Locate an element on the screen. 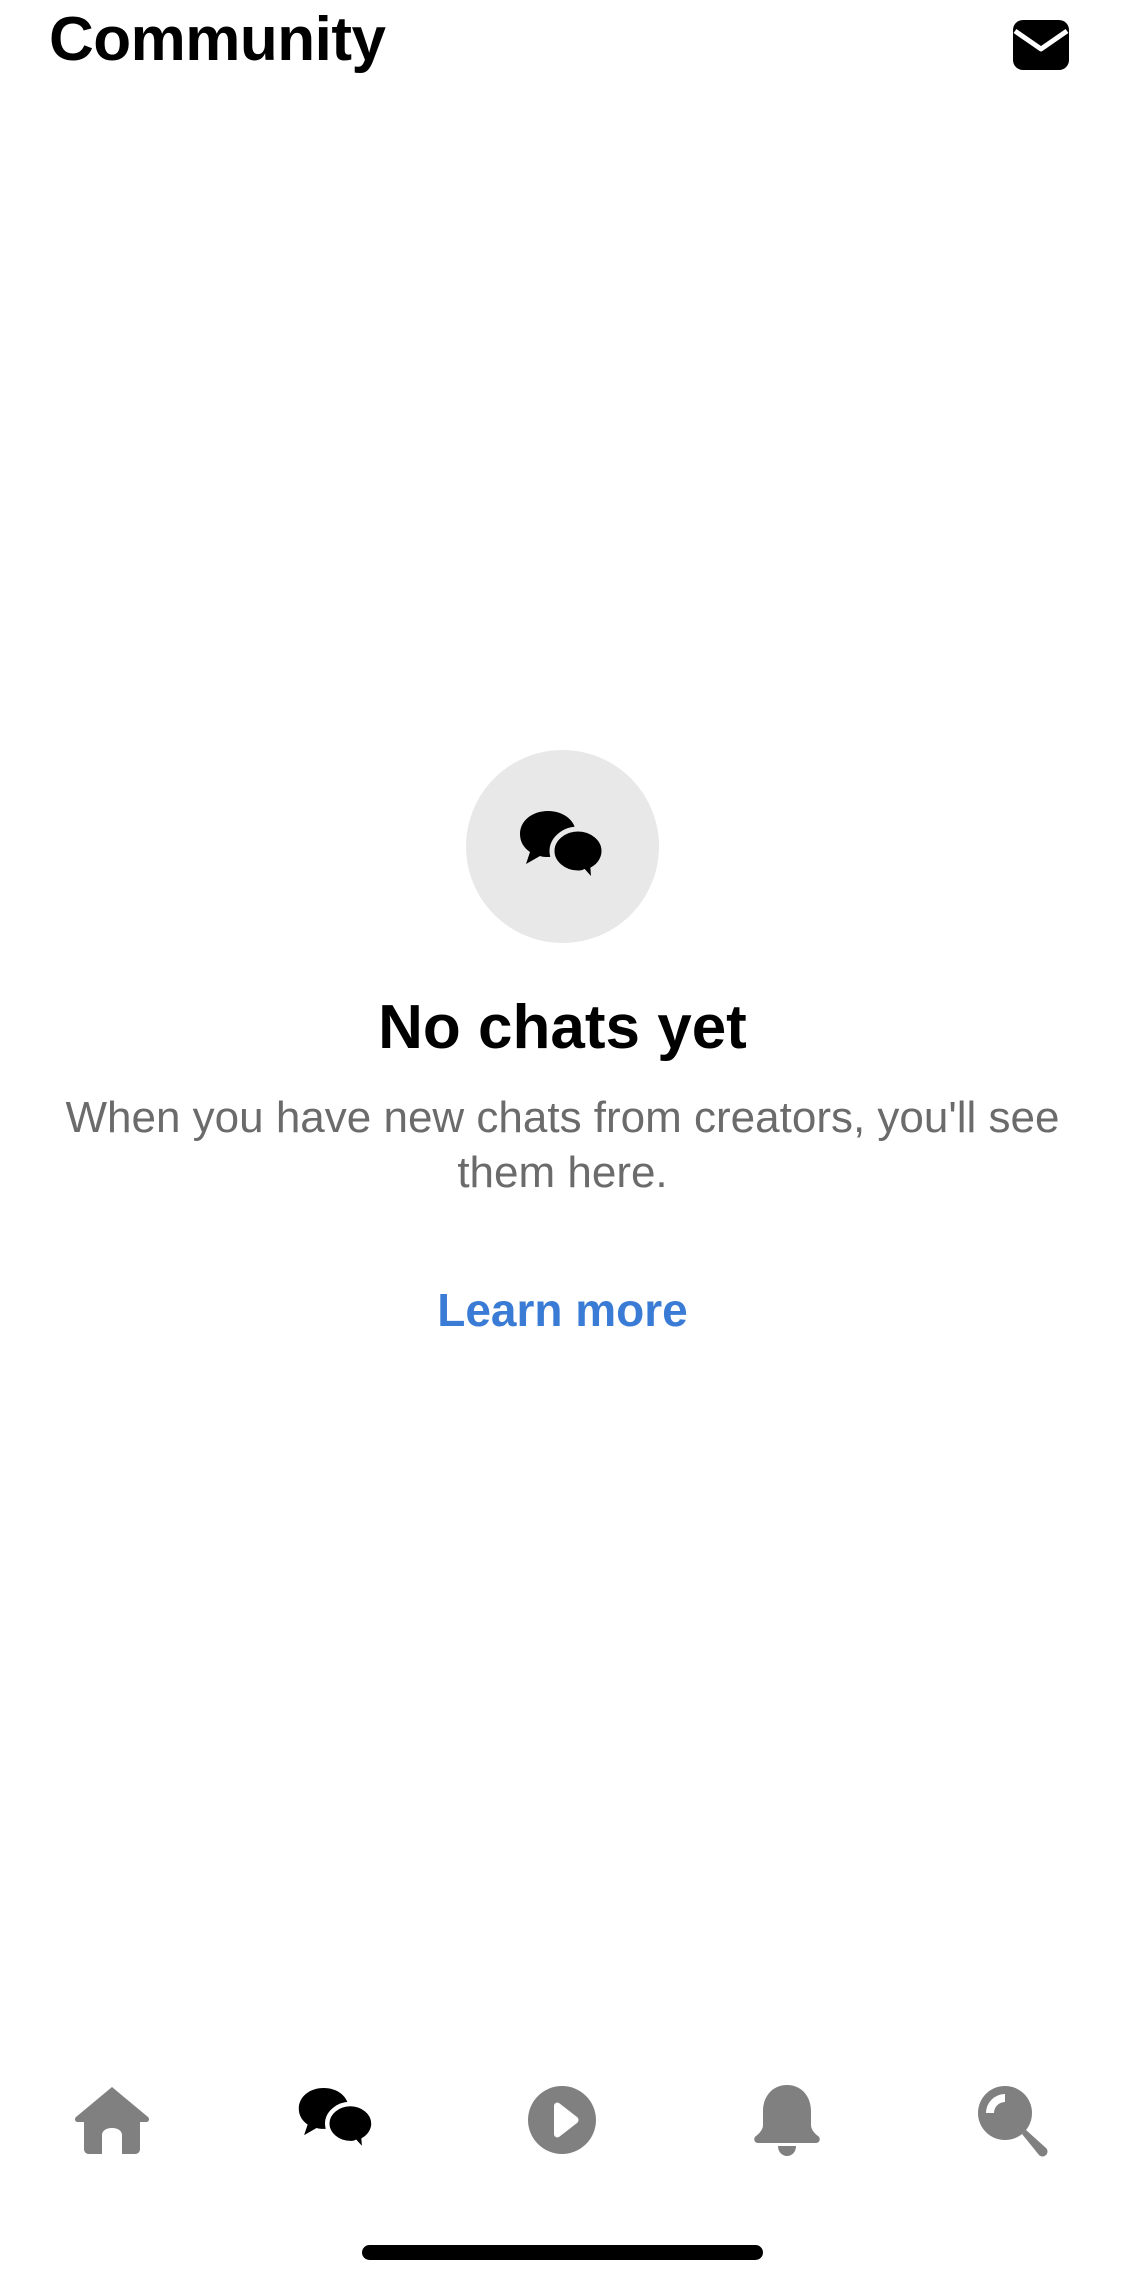 The width and height of the screenshot is (1125, 2284). envelope-icon is located at coordinates (1041, 45).